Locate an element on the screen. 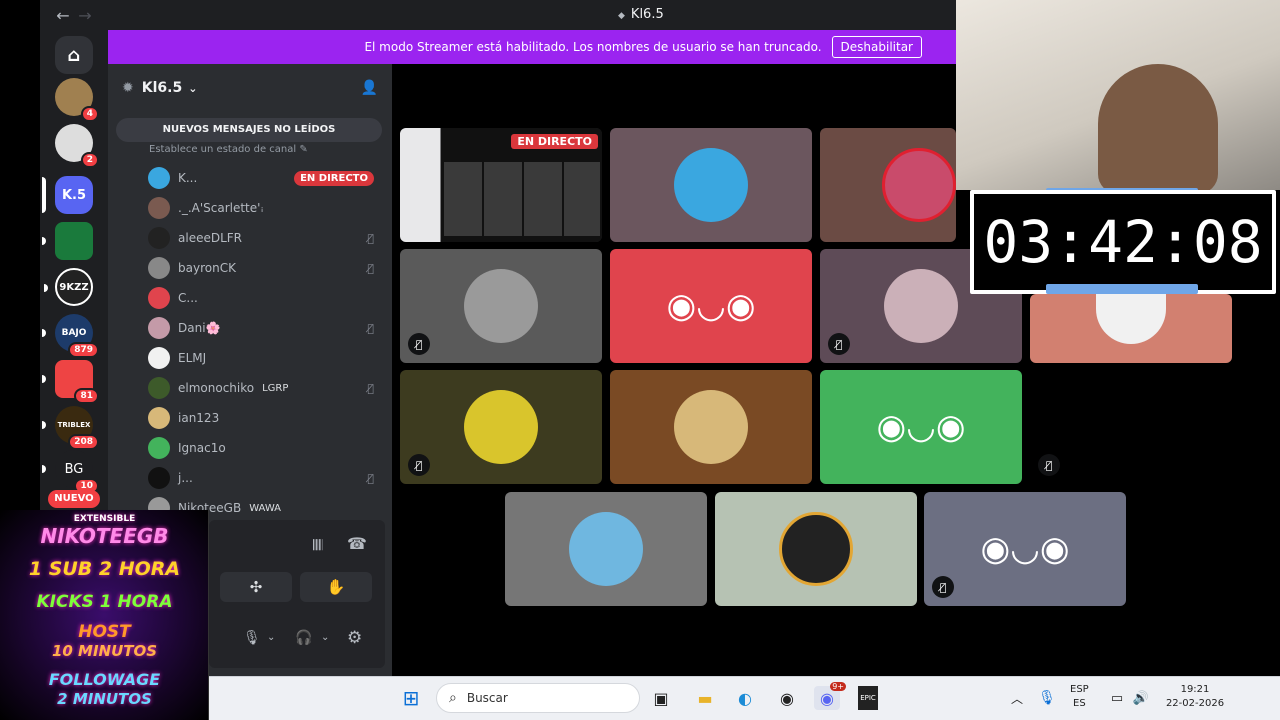  server-icon: 81 is located at coordinates (70, 382).